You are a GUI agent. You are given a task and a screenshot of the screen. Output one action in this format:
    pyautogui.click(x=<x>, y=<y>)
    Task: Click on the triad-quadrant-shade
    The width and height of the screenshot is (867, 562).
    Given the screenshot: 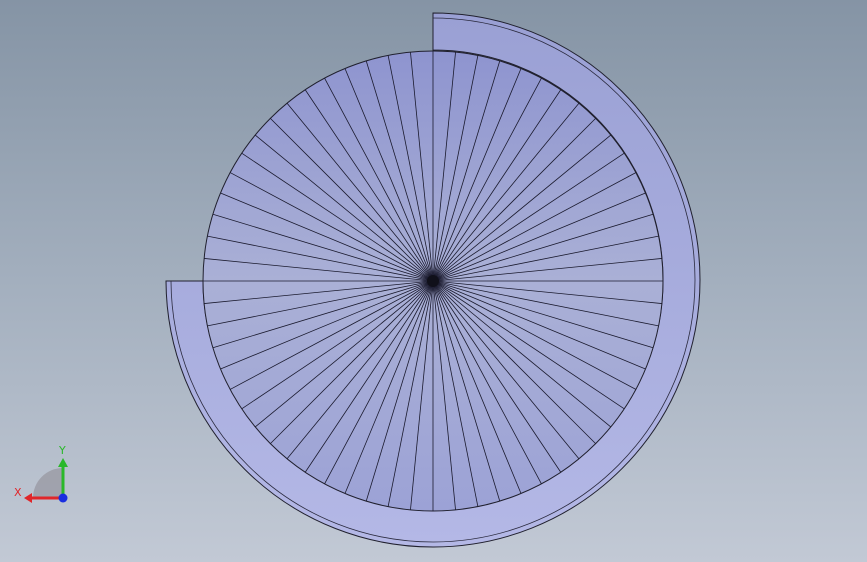 What is the action you would take?
    pyautogui.click(x=48, y=483)
    